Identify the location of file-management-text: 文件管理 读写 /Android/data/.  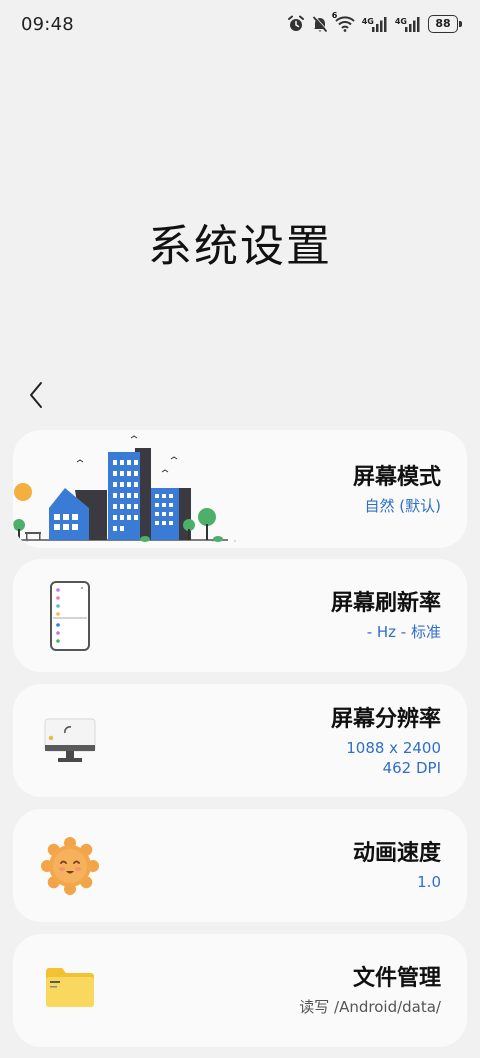
(370, 991).